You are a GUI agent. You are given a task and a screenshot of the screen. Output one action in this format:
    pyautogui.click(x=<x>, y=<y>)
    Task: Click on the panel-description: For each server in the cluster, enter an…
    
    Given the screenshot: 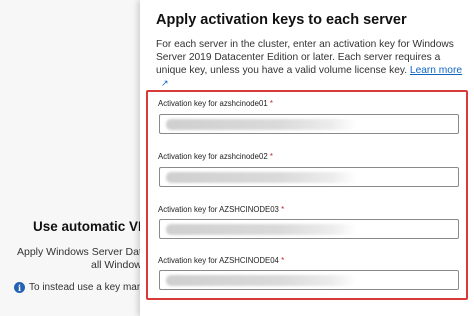 What is the action you would take?
    pyautogui.click(x=311, y=64)
    